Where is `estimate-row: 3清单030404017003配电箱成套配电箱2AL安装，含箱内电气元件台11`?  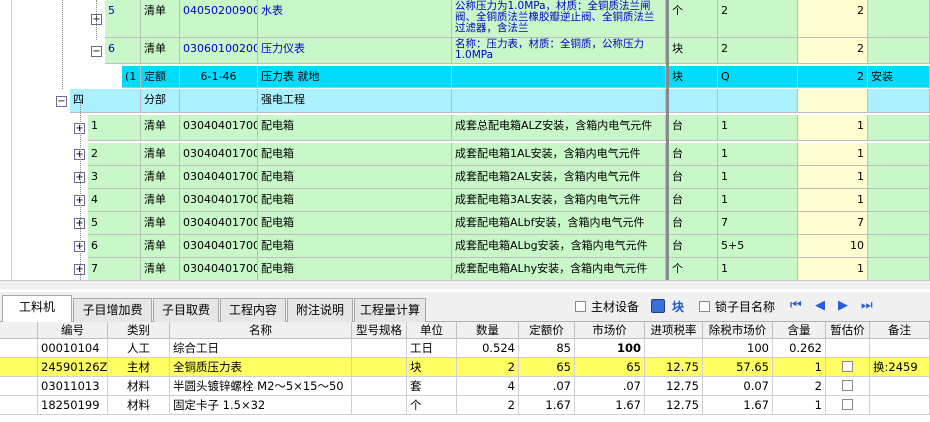
estimate-row: 3清单030404017003配电箱成套配电箱2AL安装，含箱内电气元件台11 is located at coordinates (465, 177).